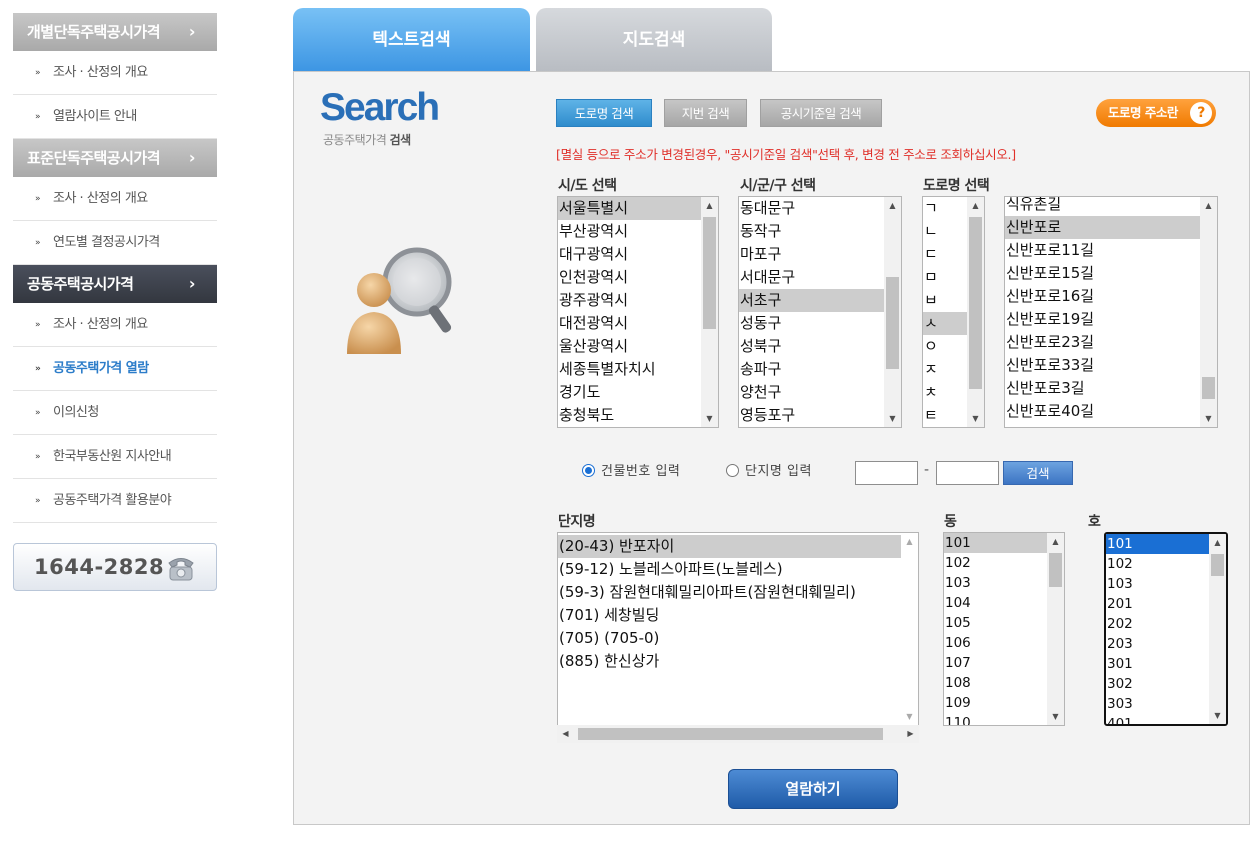 This screenshot has height=843, width=1260. I want to click on list-item: 서대문구, so click(820, 277).